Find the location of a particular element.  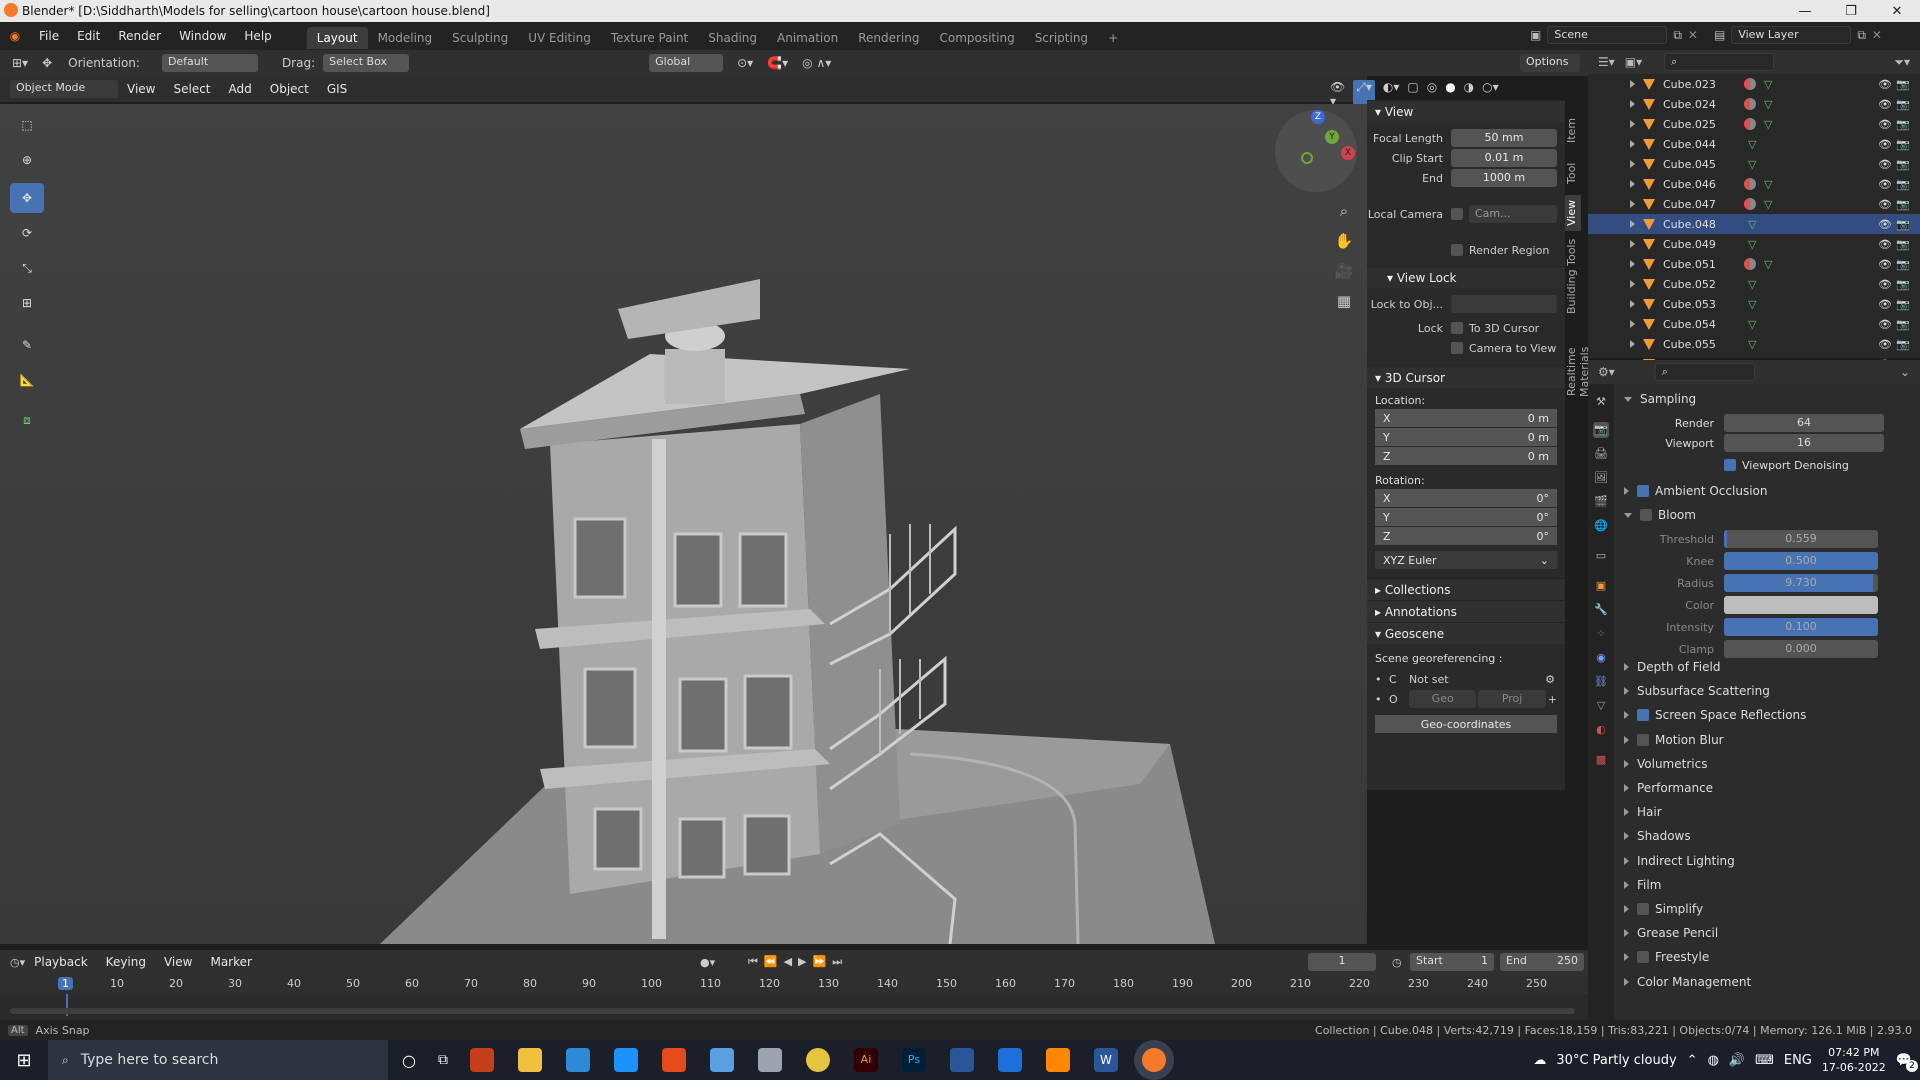

cursor-tool-icon: ⊕ is located at coordinates (27, 160).